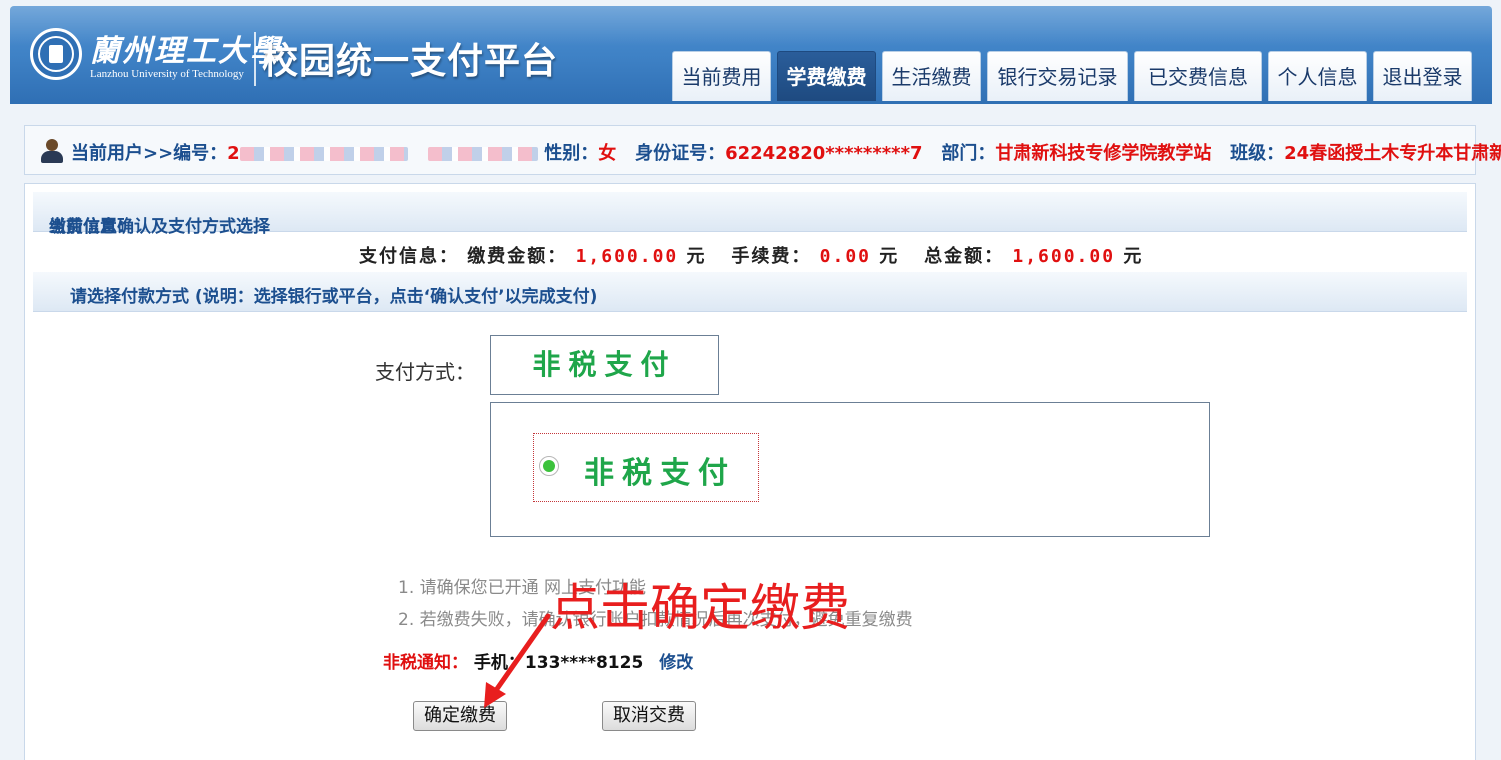 Image resolution: width=1501 pixels, height=760 pixels. Describe the element at coordinates (696, 256) in the screenshot. I see `amount-currency: 元` at that location.